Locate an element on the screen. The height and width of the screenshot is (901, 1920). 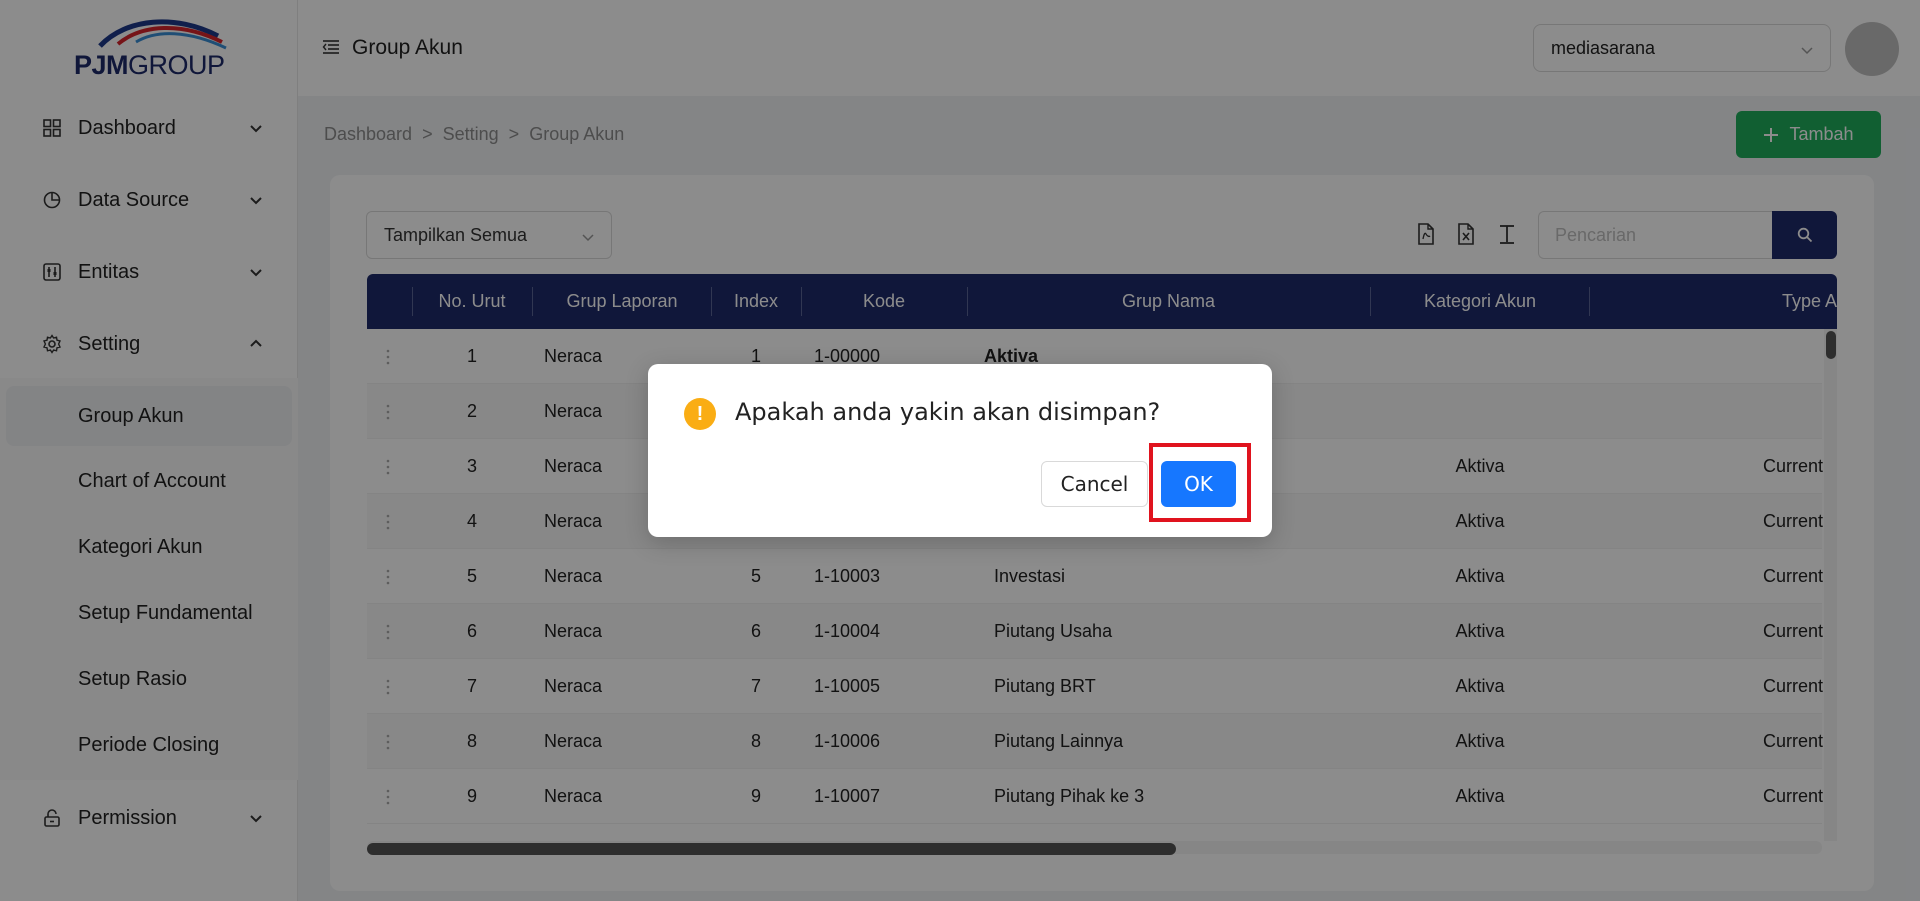
cancel-button: Cancel is located at coordinates (1094, 484).